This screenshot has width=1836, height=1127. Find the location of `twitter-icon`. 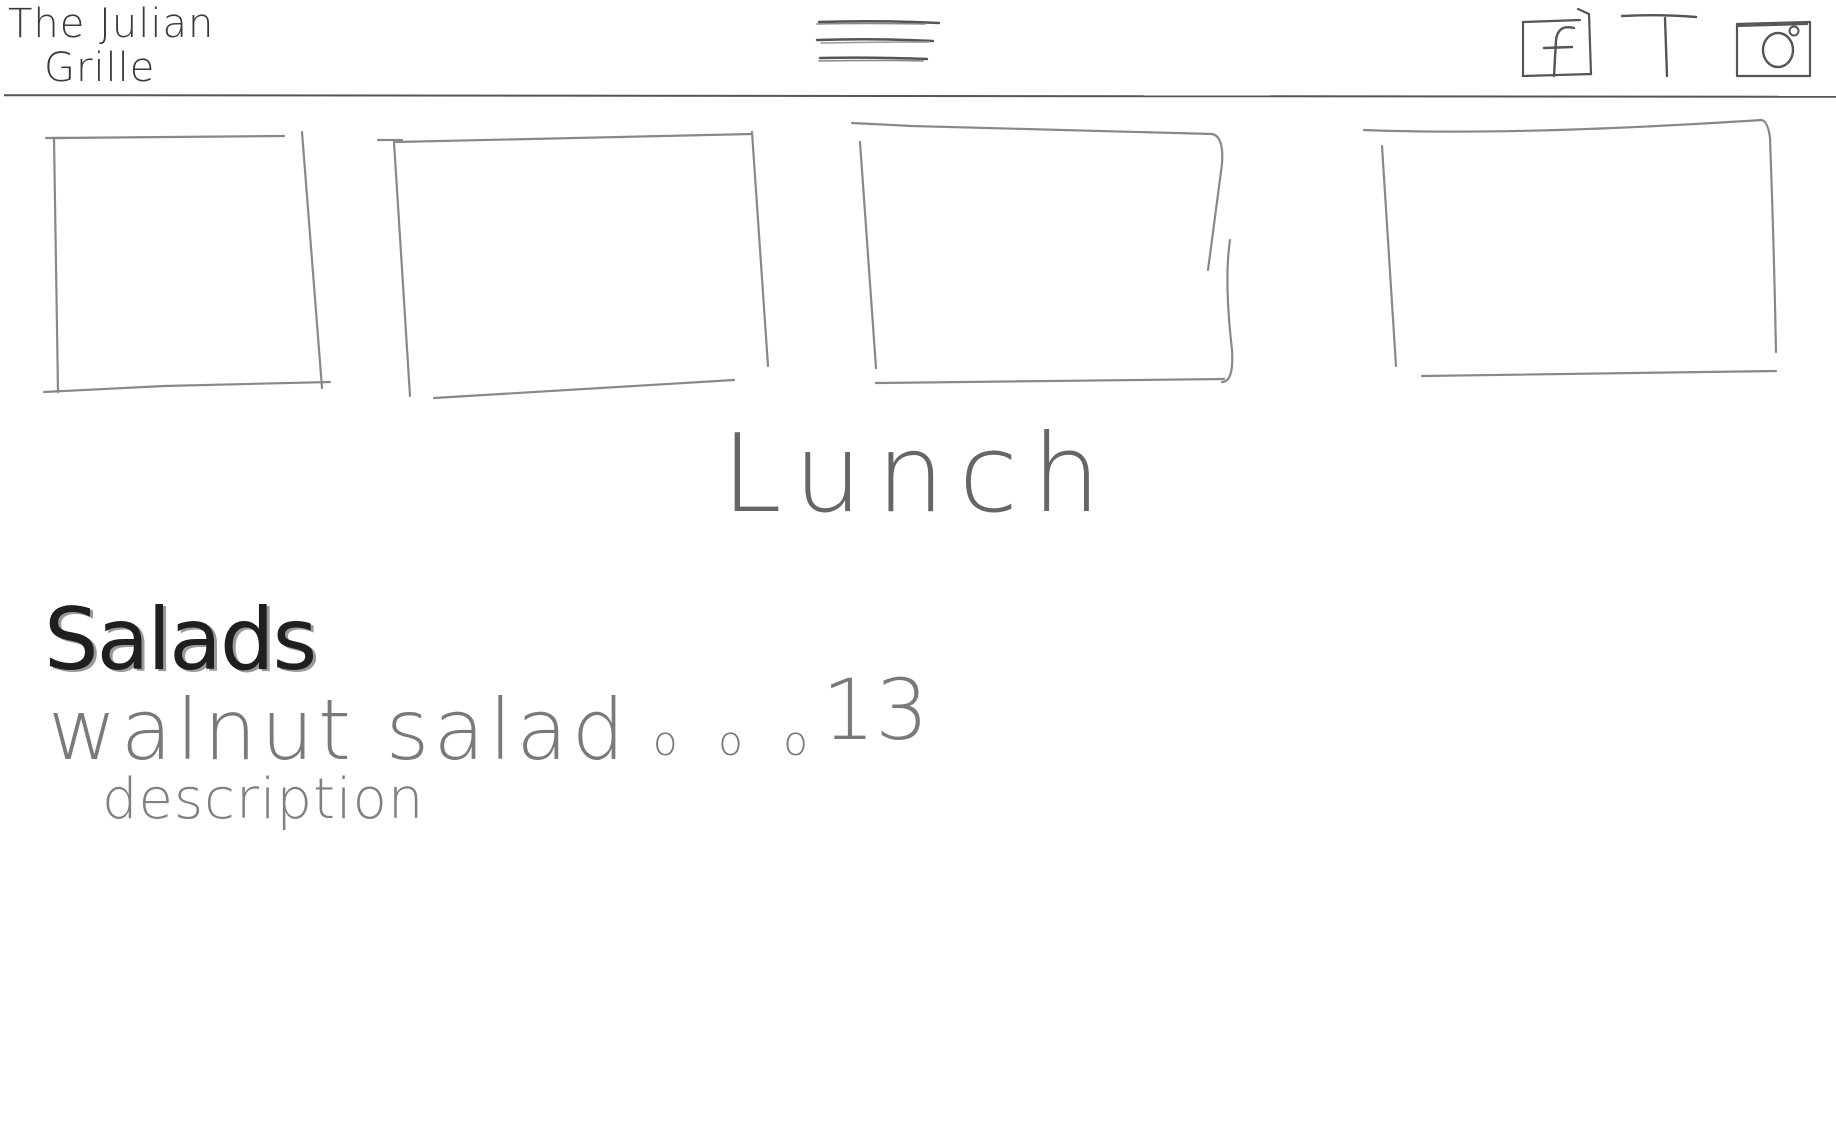

twitter-icon is located at coordinates (1659, 46).